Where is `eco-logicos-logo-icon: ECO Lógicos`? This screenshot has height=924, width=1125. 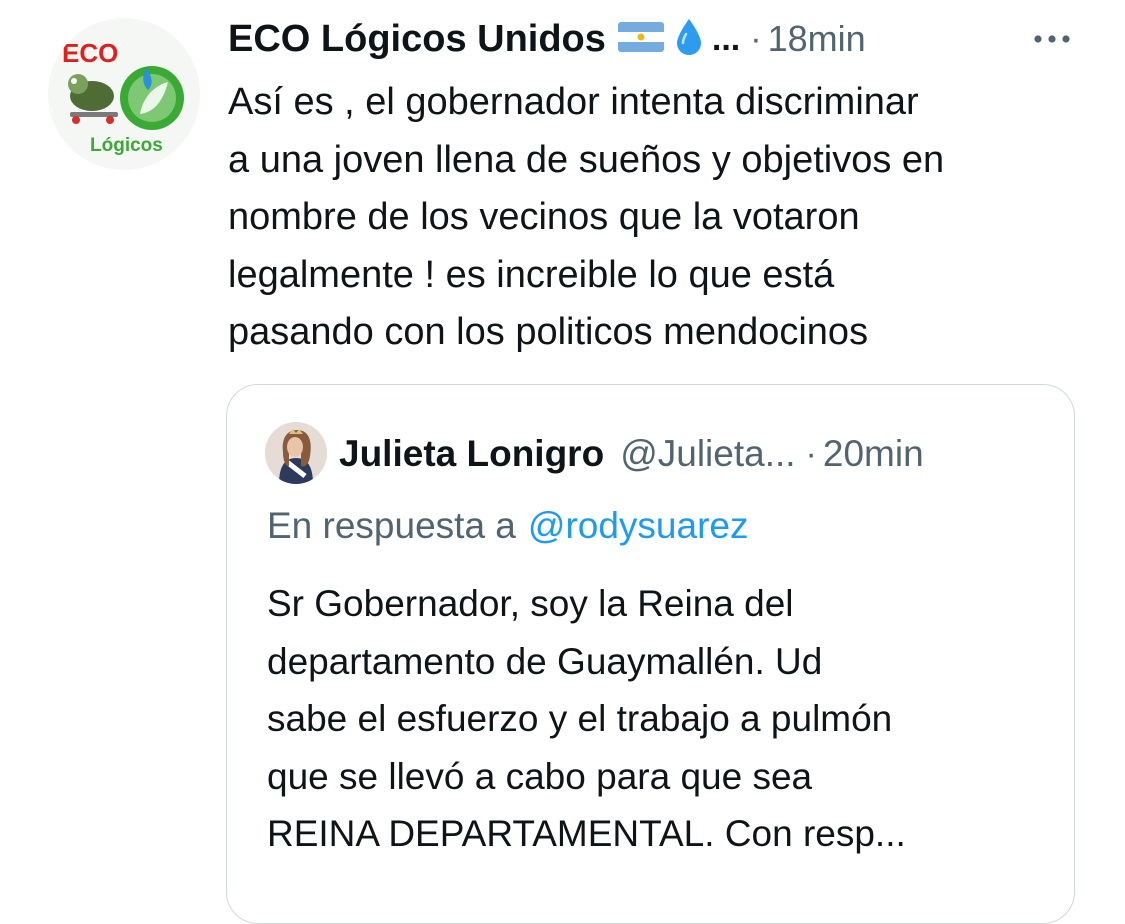 eco-logicos-logo-icon: ECO Lógicos is located at coordinates (124, 94).